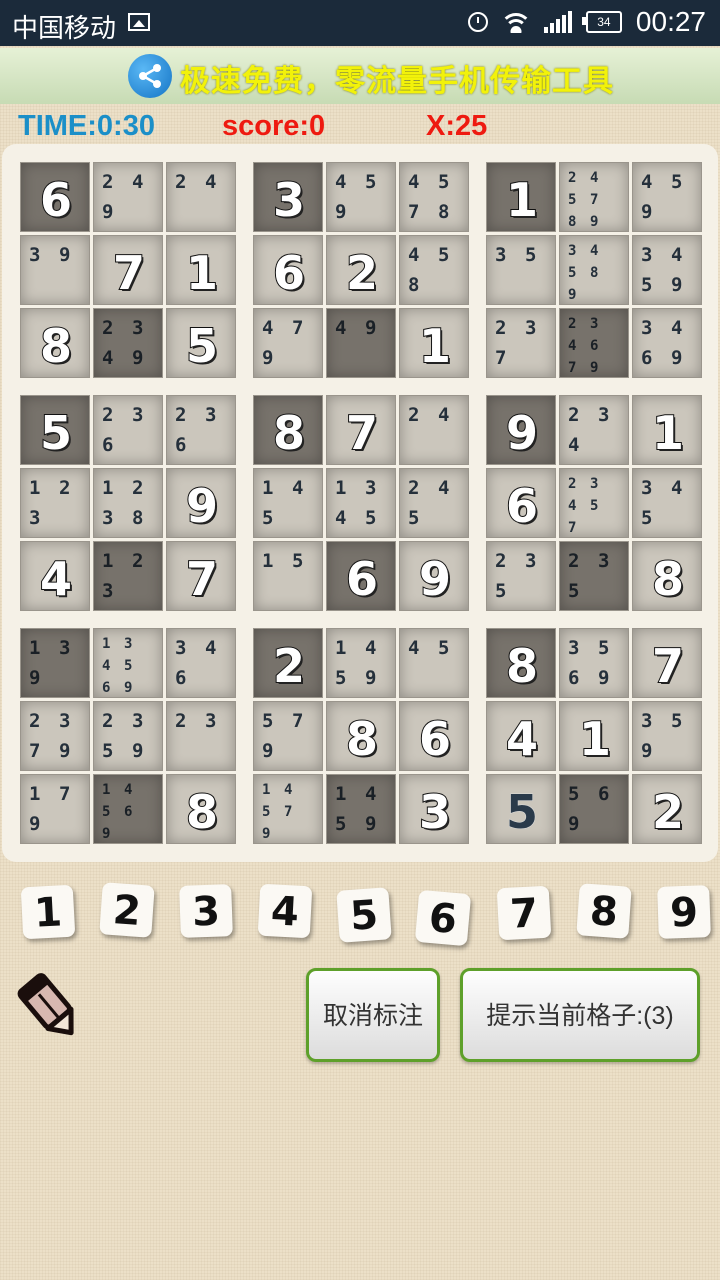 The width and height of the screenshot is (720, 1280). Describe the element at coordinates (477, 22) in the screenshot. I see `alarm-clock-icon` at that location.